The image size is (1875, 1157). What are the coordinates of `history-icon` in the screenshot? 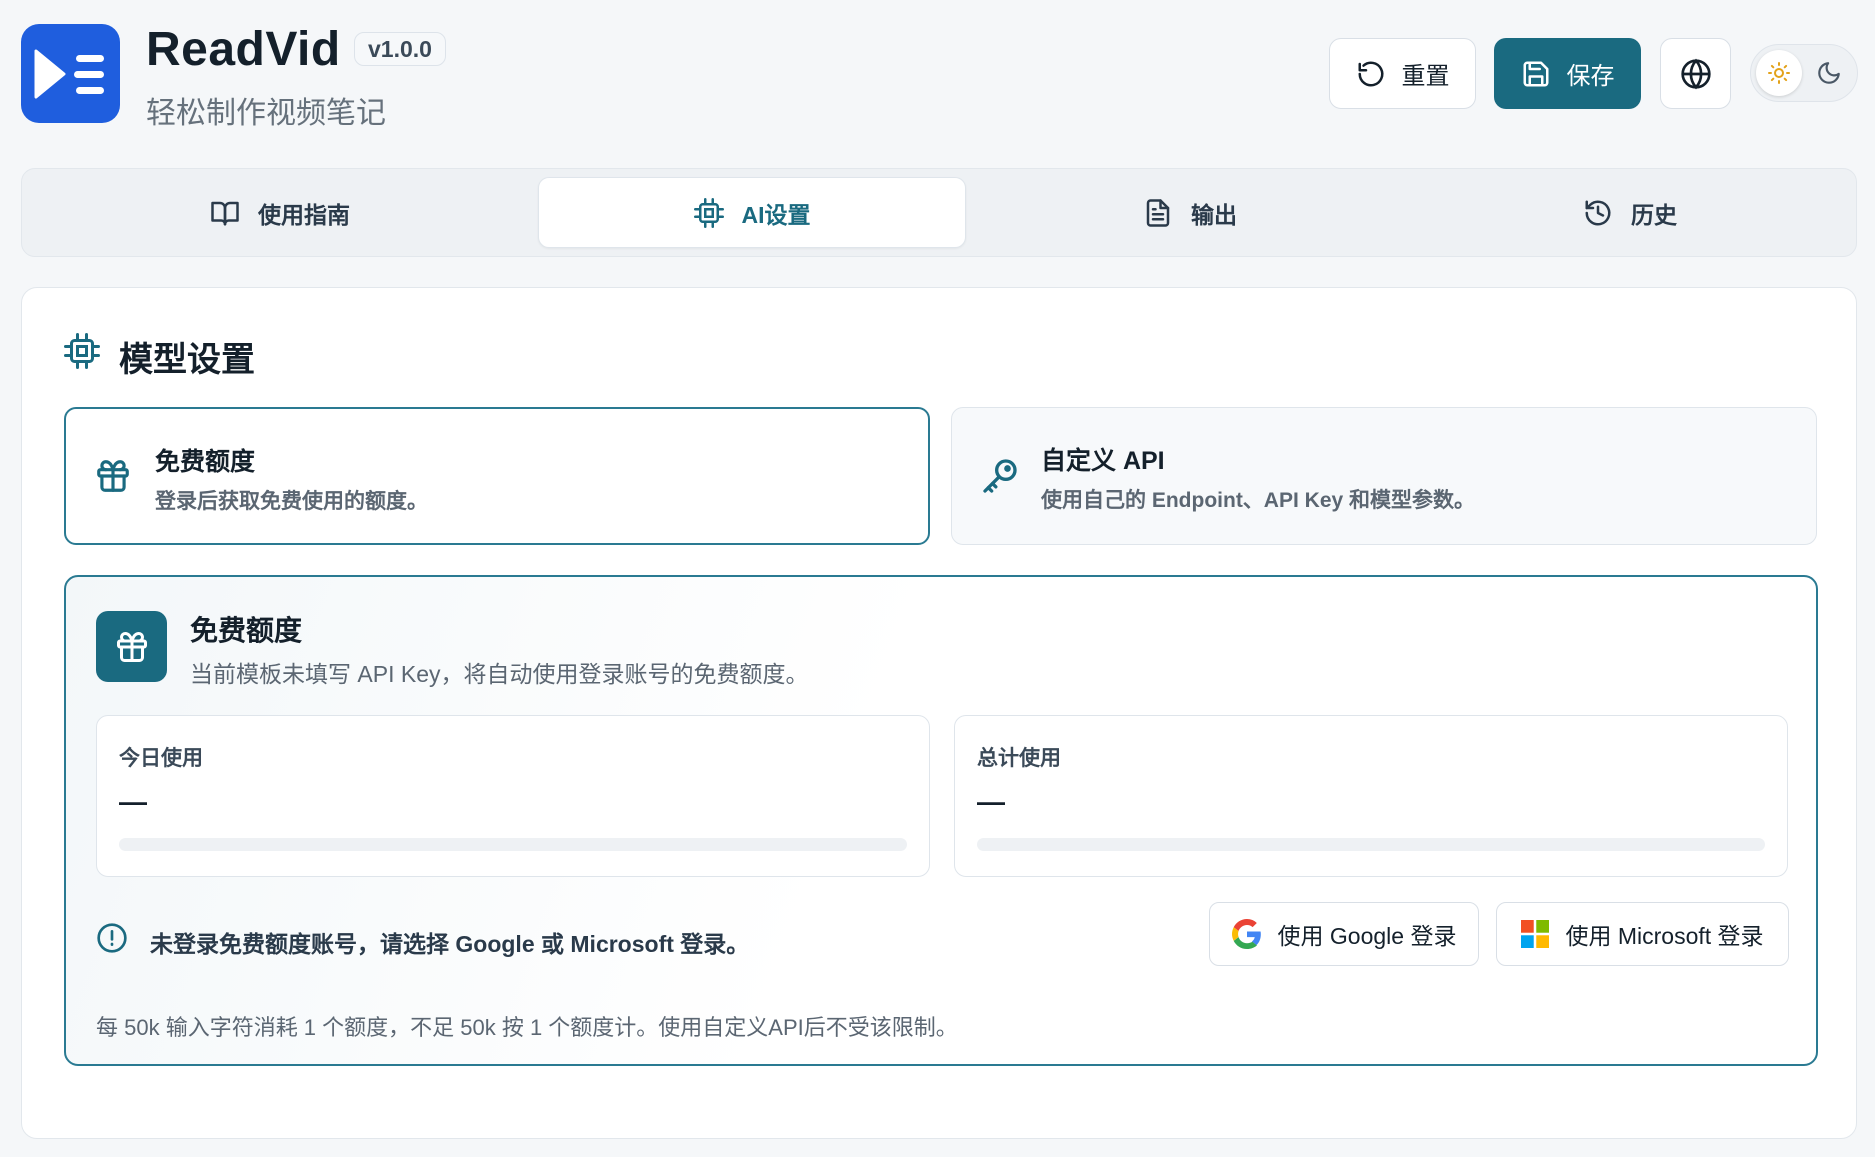 It's located at (1598, 212).